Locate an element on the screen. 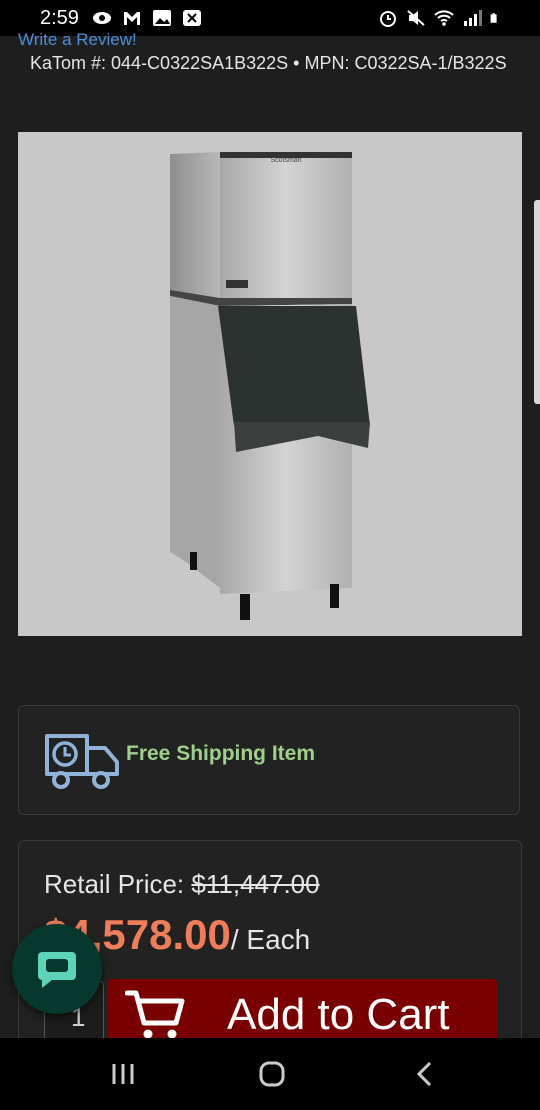 The image size is (540, 1110). truck-clock-icon is located at coordinates (82, 761).